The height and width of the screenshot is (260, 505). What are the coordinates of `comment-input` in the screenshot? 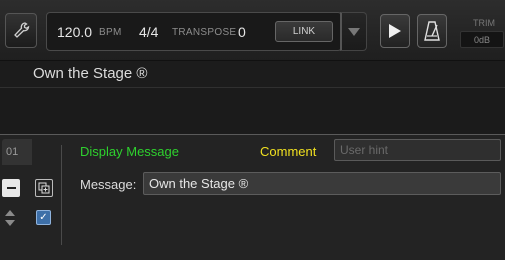 It's located at (417, 150).